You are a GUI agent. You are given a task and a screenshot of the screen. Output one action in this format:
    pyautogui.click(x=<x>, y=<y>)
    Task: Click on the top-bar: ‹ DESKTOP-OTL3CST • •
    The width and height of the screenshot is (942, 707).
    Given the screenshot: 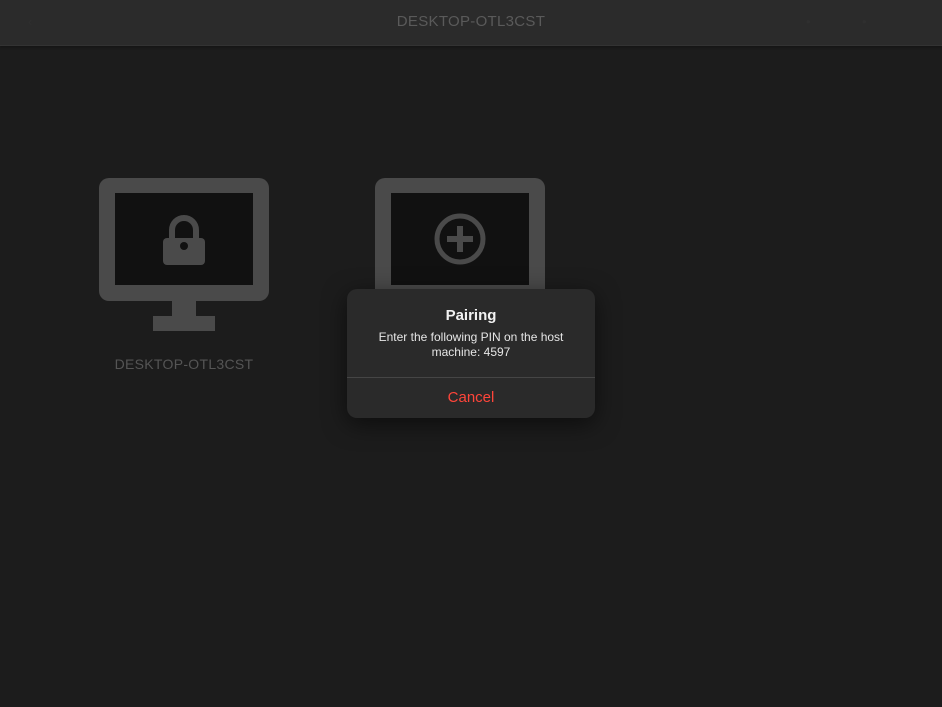 What is the action you would take?
    pyautogui.click(x=471, y=23)
    